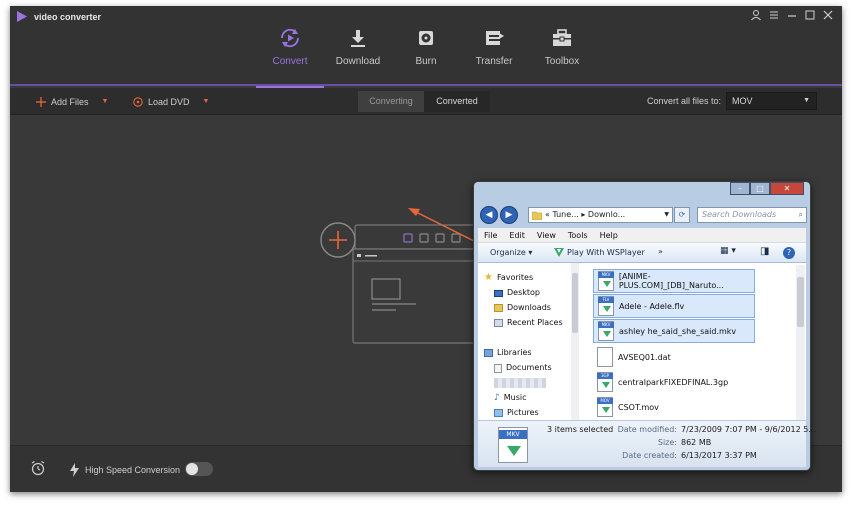 This screenshot has height=508, width=850. Describe the element at coordinates (678, 331) in the screenshot. I see `file-name: ashley he_said_she_said.mkv` at that location.